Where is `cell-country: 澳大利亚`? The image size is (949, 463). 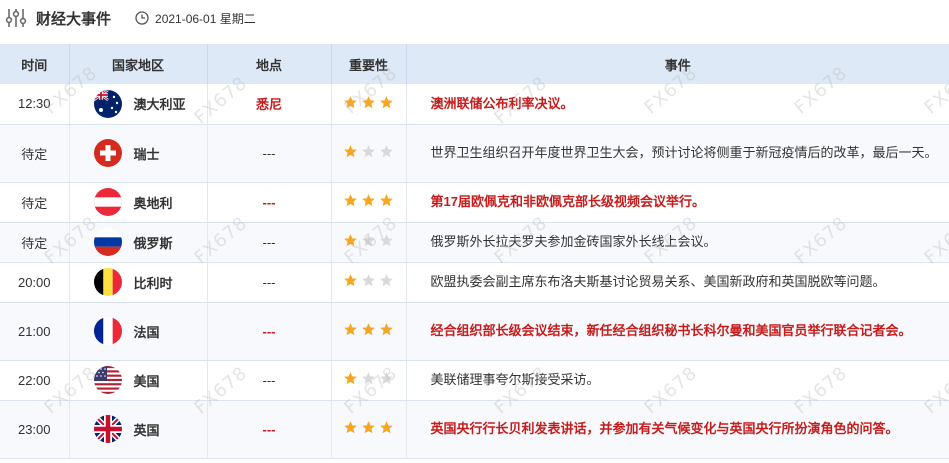 cell-country: 澳大利亚 is located at coordinates (138, 104).